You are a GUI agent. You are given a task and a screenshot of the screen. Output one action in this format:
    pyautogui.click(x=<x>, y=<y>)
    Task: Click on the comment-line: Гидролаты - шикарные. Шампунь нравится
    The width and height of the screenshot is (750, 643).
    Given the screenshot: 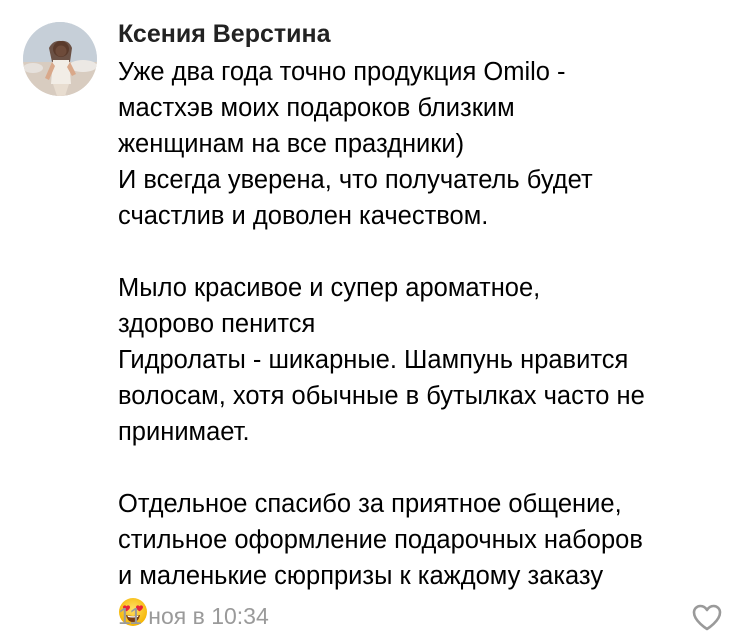 What is the action you would take?
    pyautogui.click(x=373, y=360)
    